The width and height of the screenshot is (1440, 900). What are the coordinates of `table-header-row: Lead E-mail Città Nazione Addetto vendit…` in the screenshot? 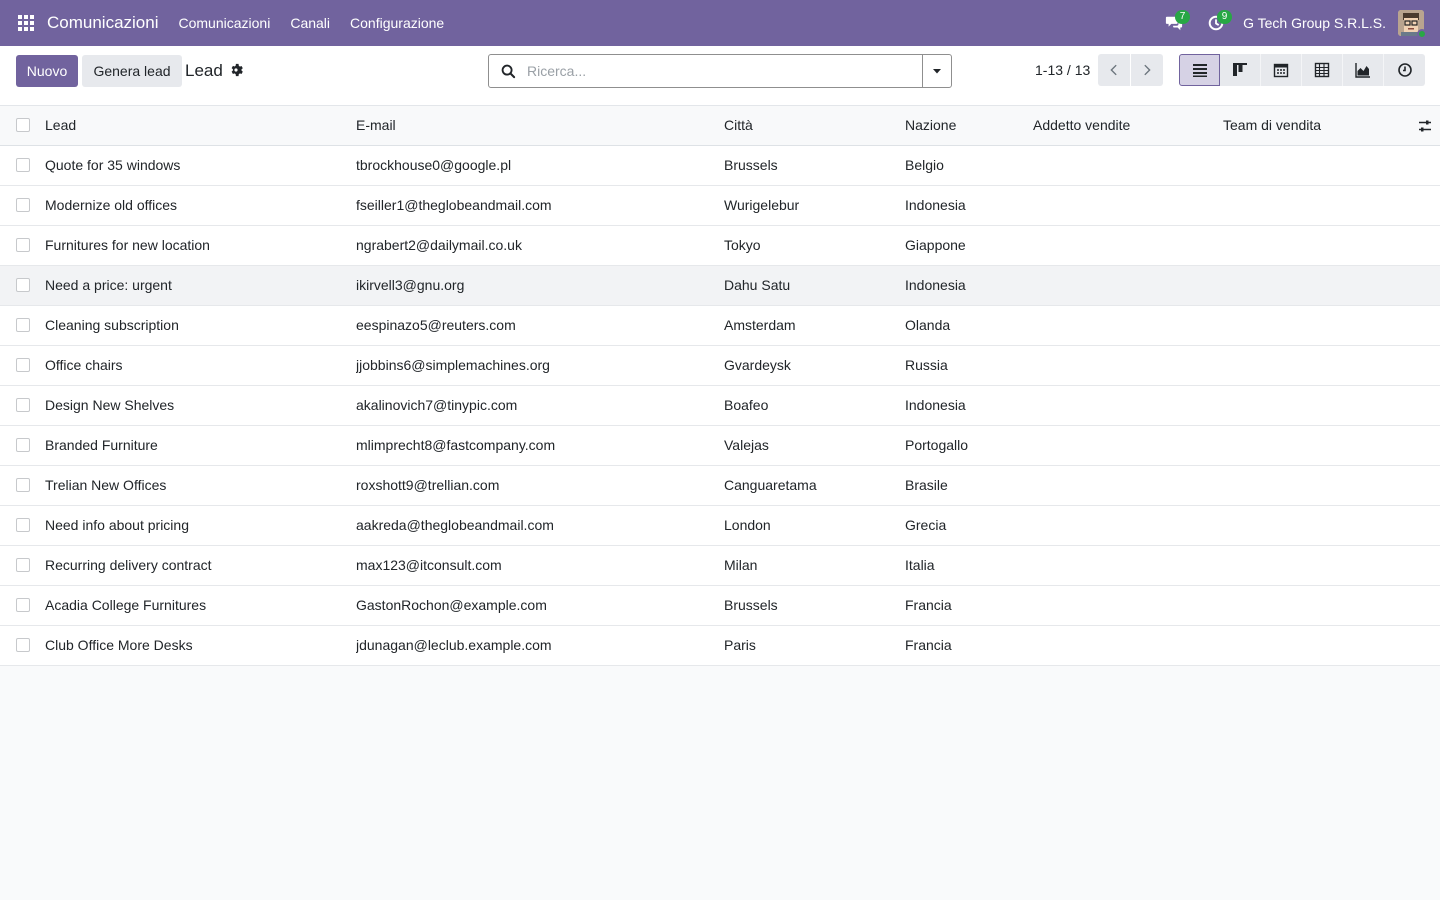 It's located at (720, 125).